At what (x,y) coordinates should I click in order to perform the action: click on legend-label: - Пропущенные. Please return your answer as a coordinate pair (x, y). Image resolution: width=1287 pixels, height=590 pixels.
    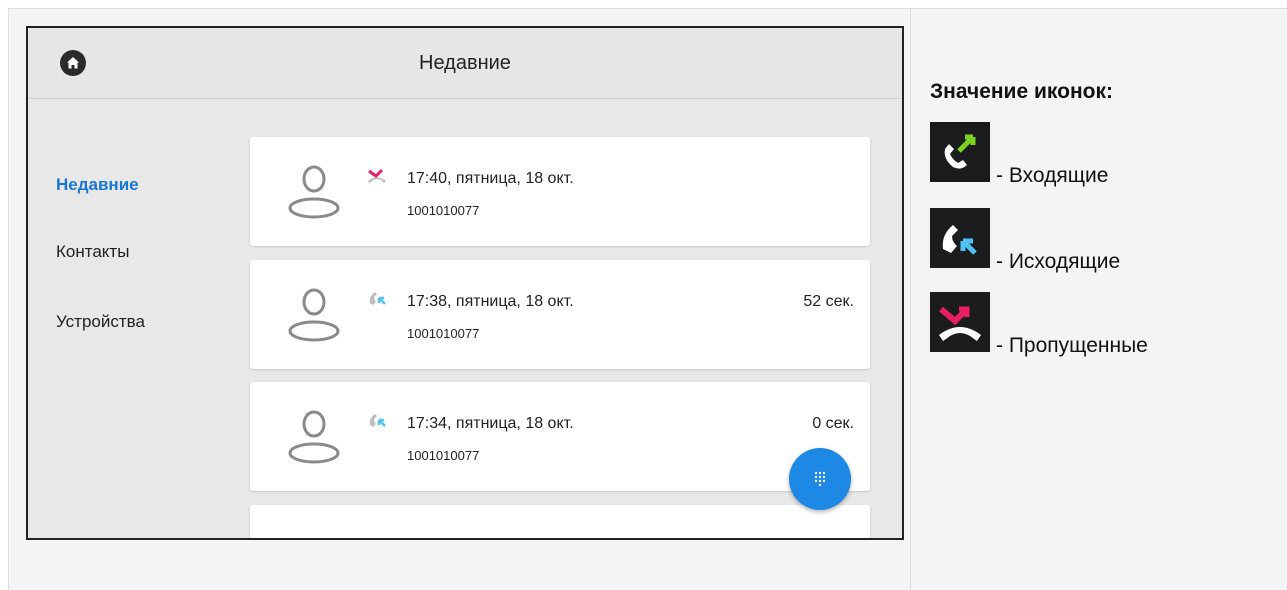
    Looking at the image, I should click on (1072, 345).